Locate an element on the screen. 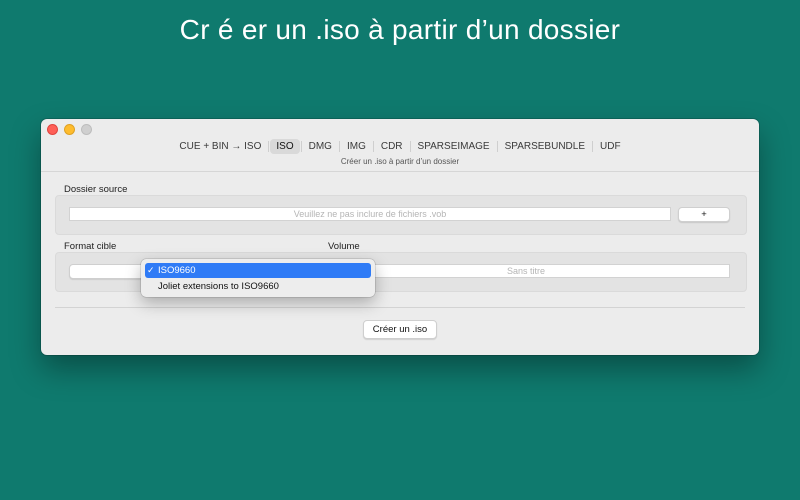  window-controls is located at coordinates (69, 129).